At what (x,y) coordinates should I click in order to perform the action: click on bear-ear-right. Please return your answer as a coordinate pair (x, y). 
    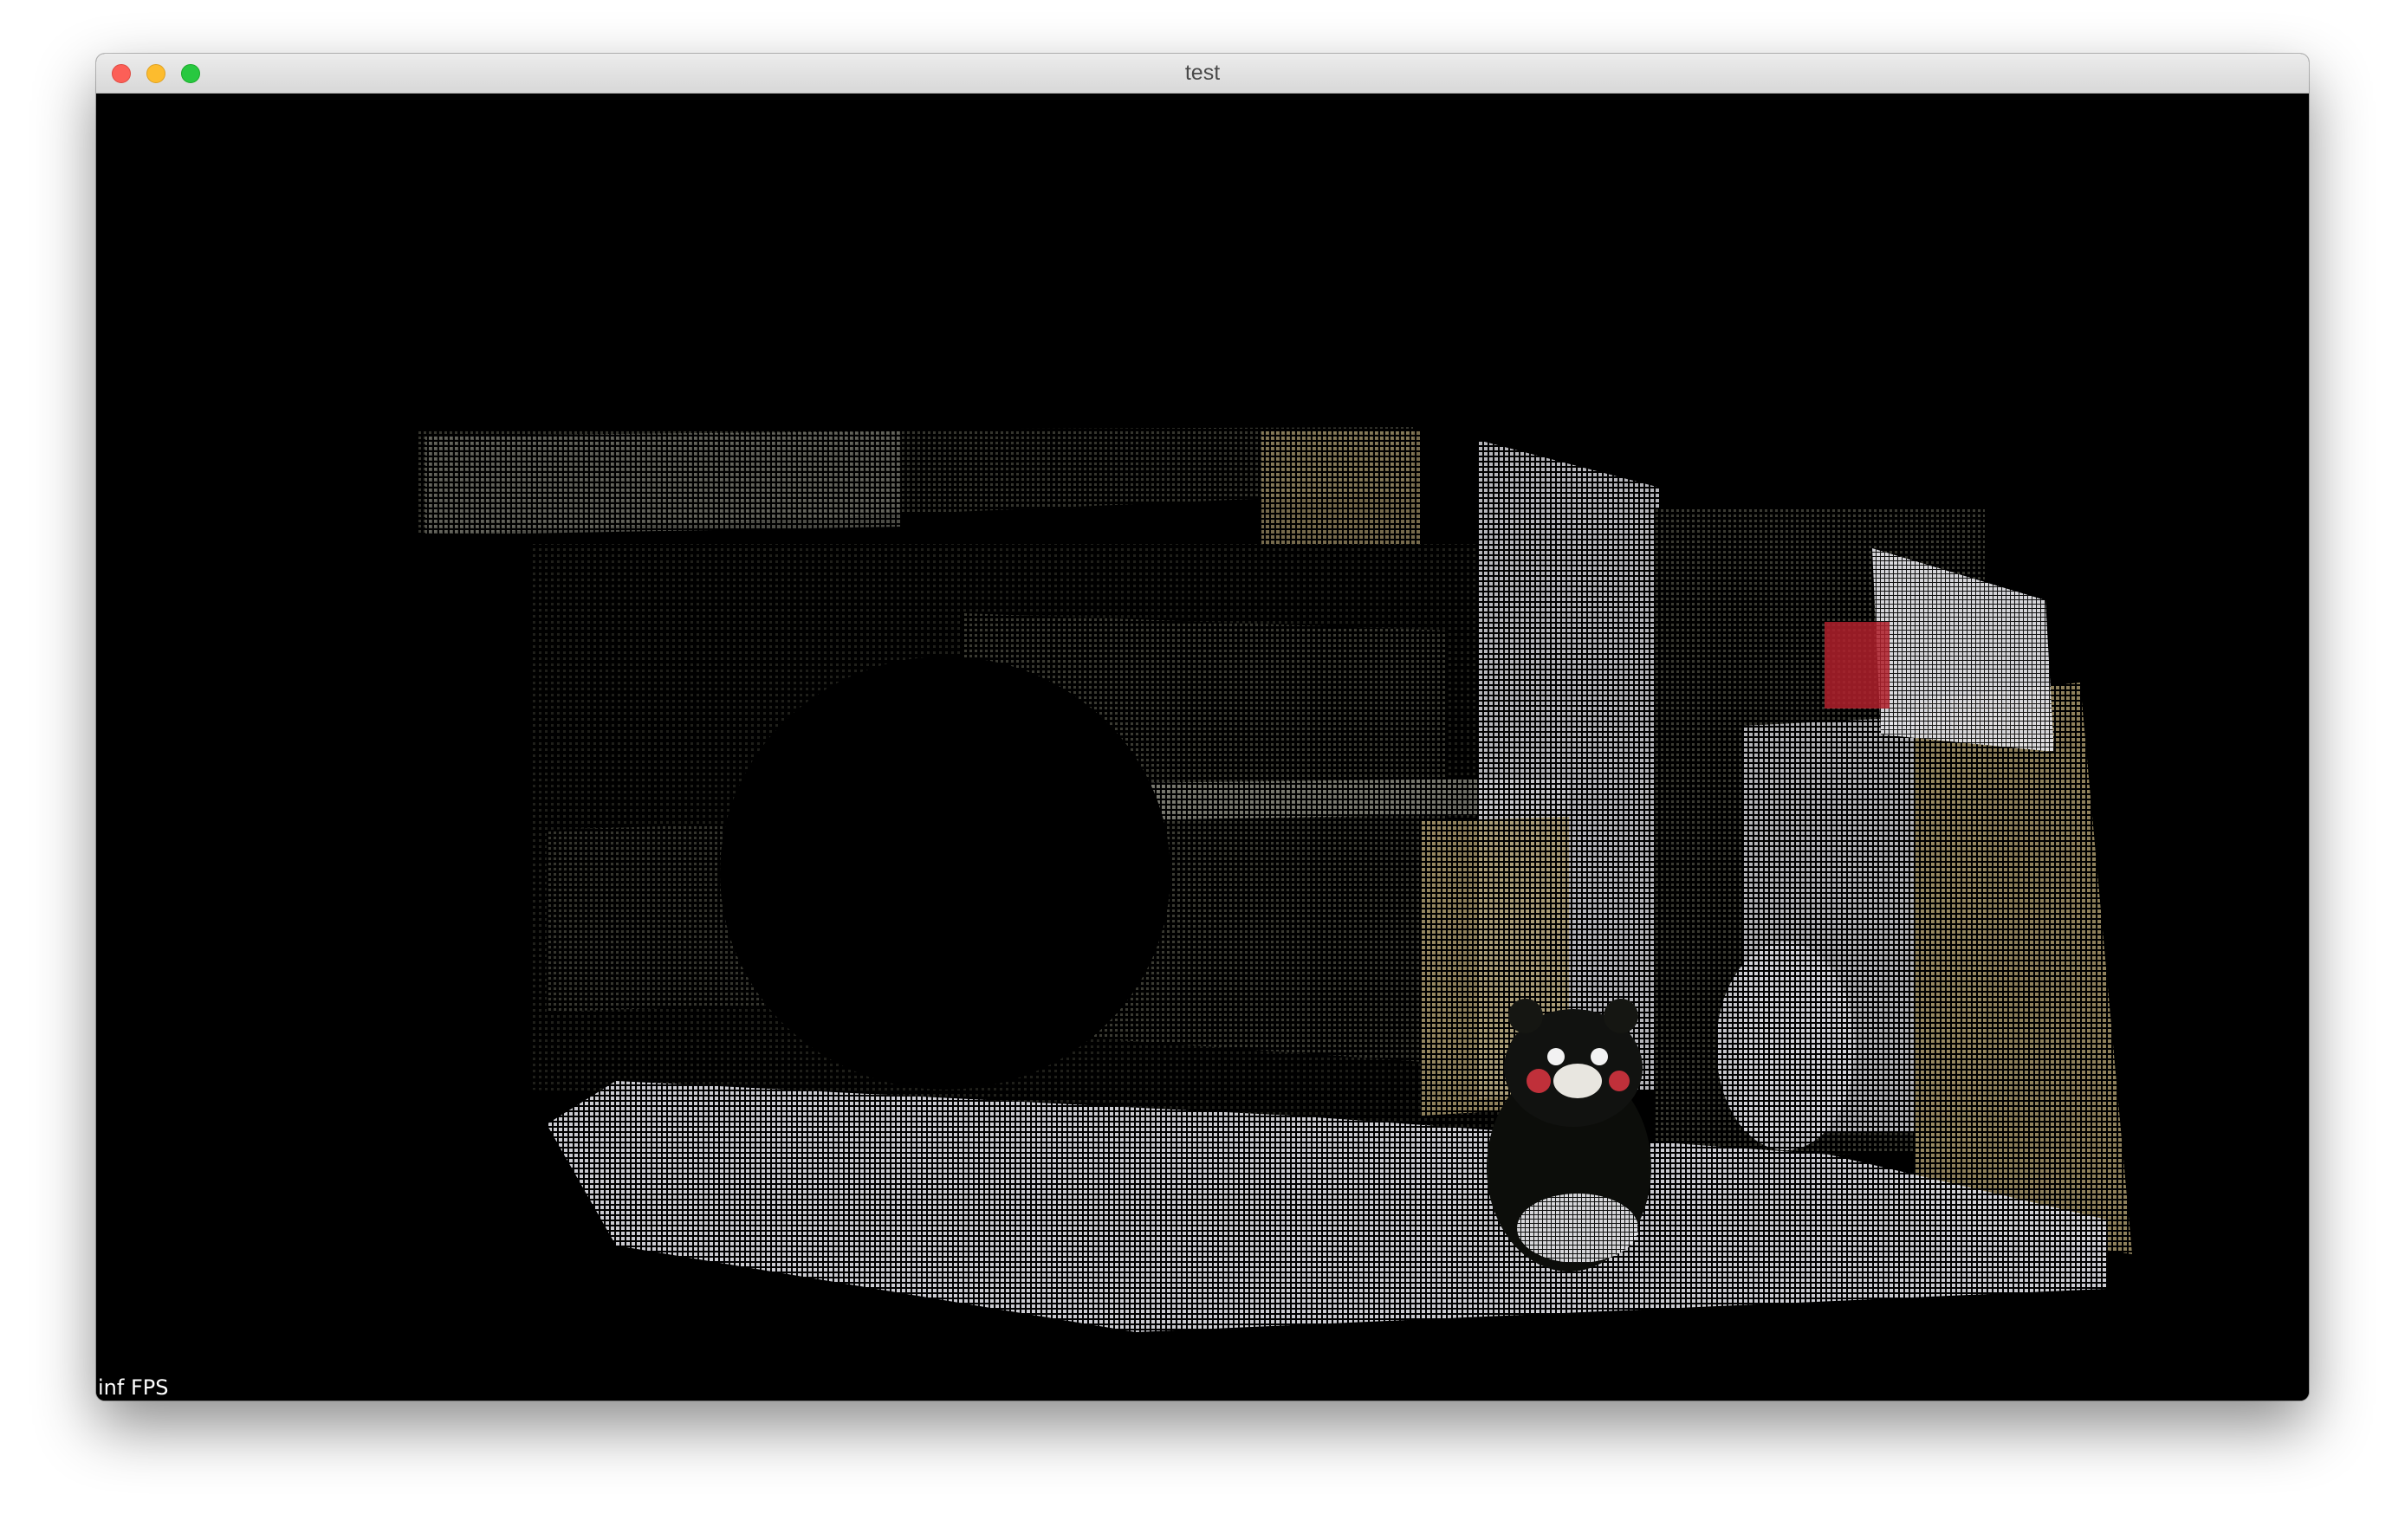
    Looking at the image, I should click on (1621, 1016).